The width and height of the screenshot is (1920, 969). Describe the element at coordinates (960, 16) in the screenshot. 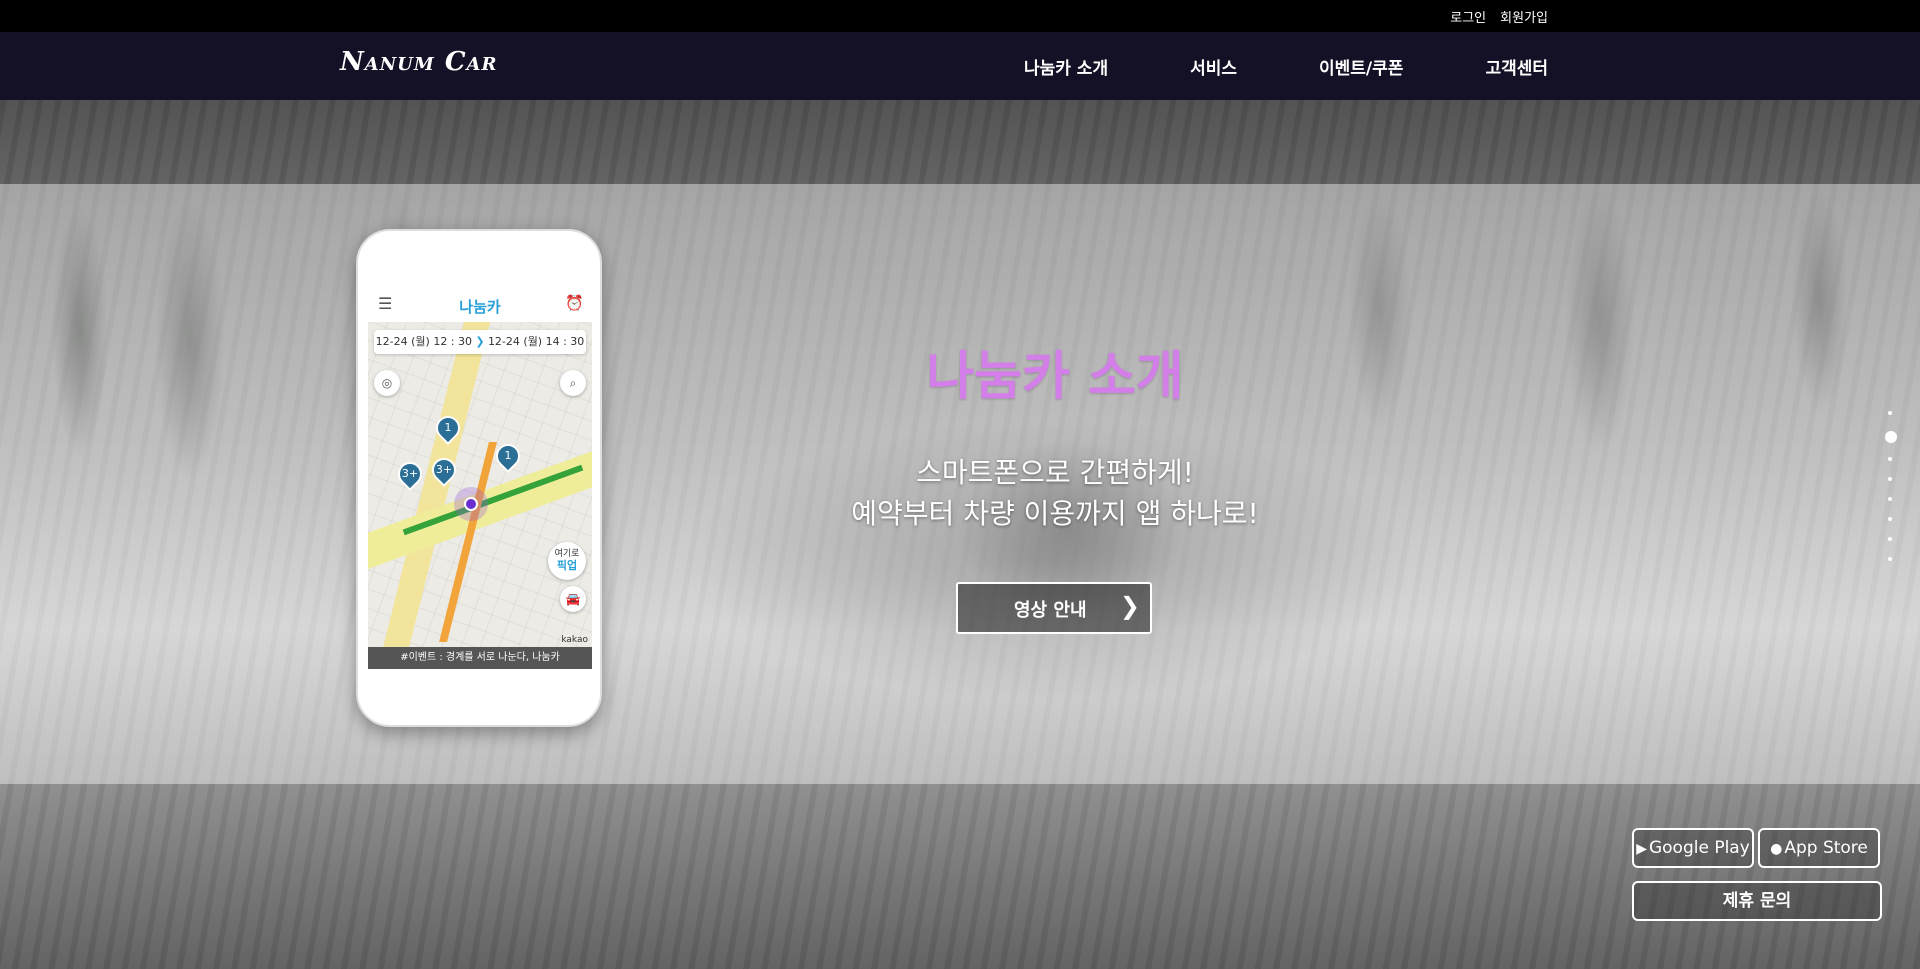

I see `utility-bar: 로그인 회원가입` at that location.